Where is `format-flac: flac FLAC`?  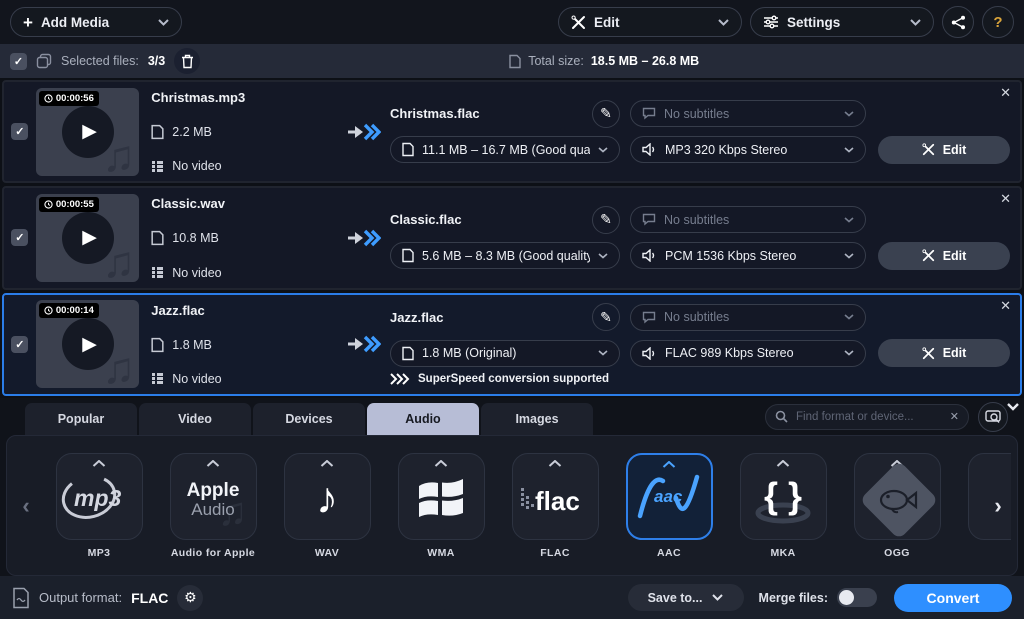 format-flac: flac FLAC is located at coordinates (555, 505).